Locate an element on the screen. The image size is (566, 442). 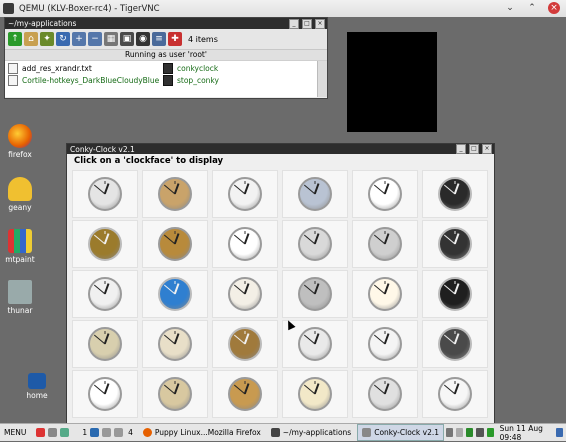
minimize-icon: ⌄ is located at coordinates (510, 8).